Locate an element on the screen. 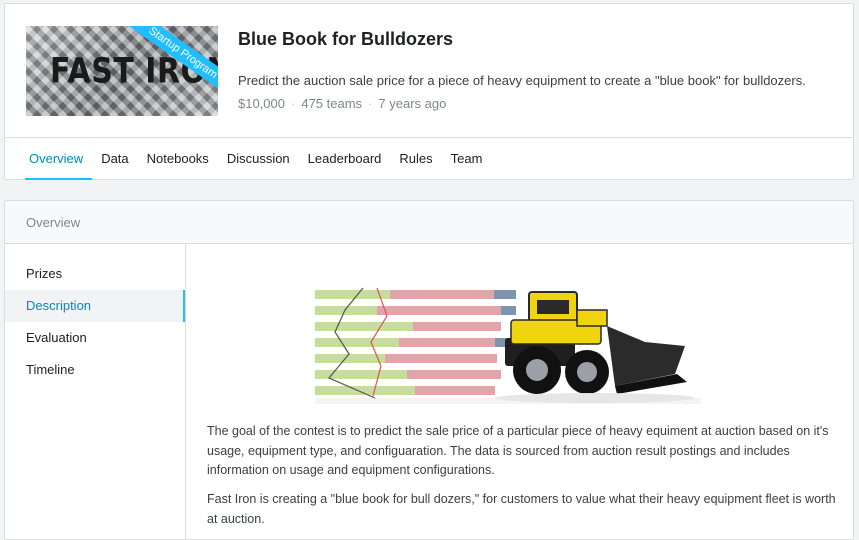  competition-title: Blue Book for Bulldozers is located at coordinates (346, 39).